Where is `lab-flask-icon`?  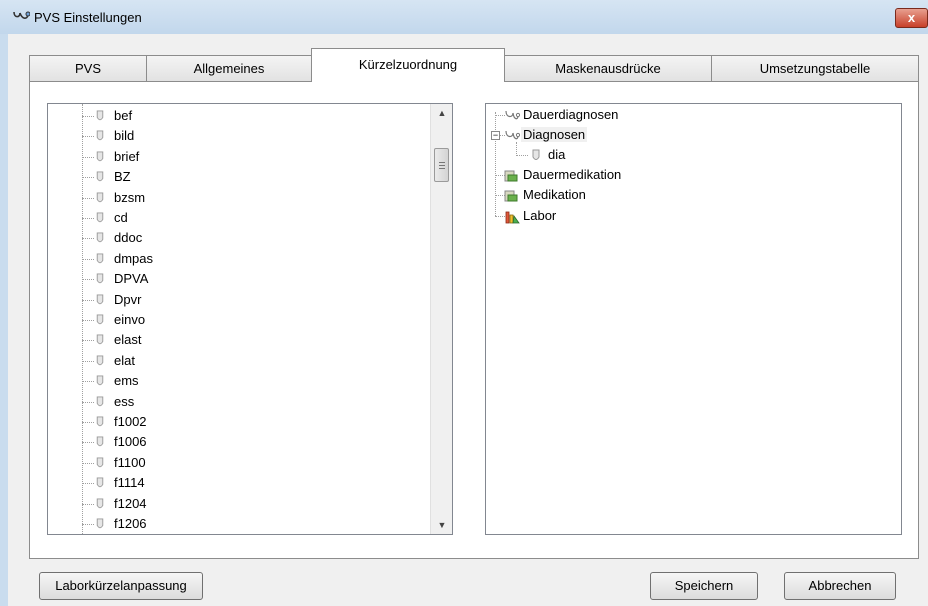 lab-flask-icon is located at coordinates (512, 217).